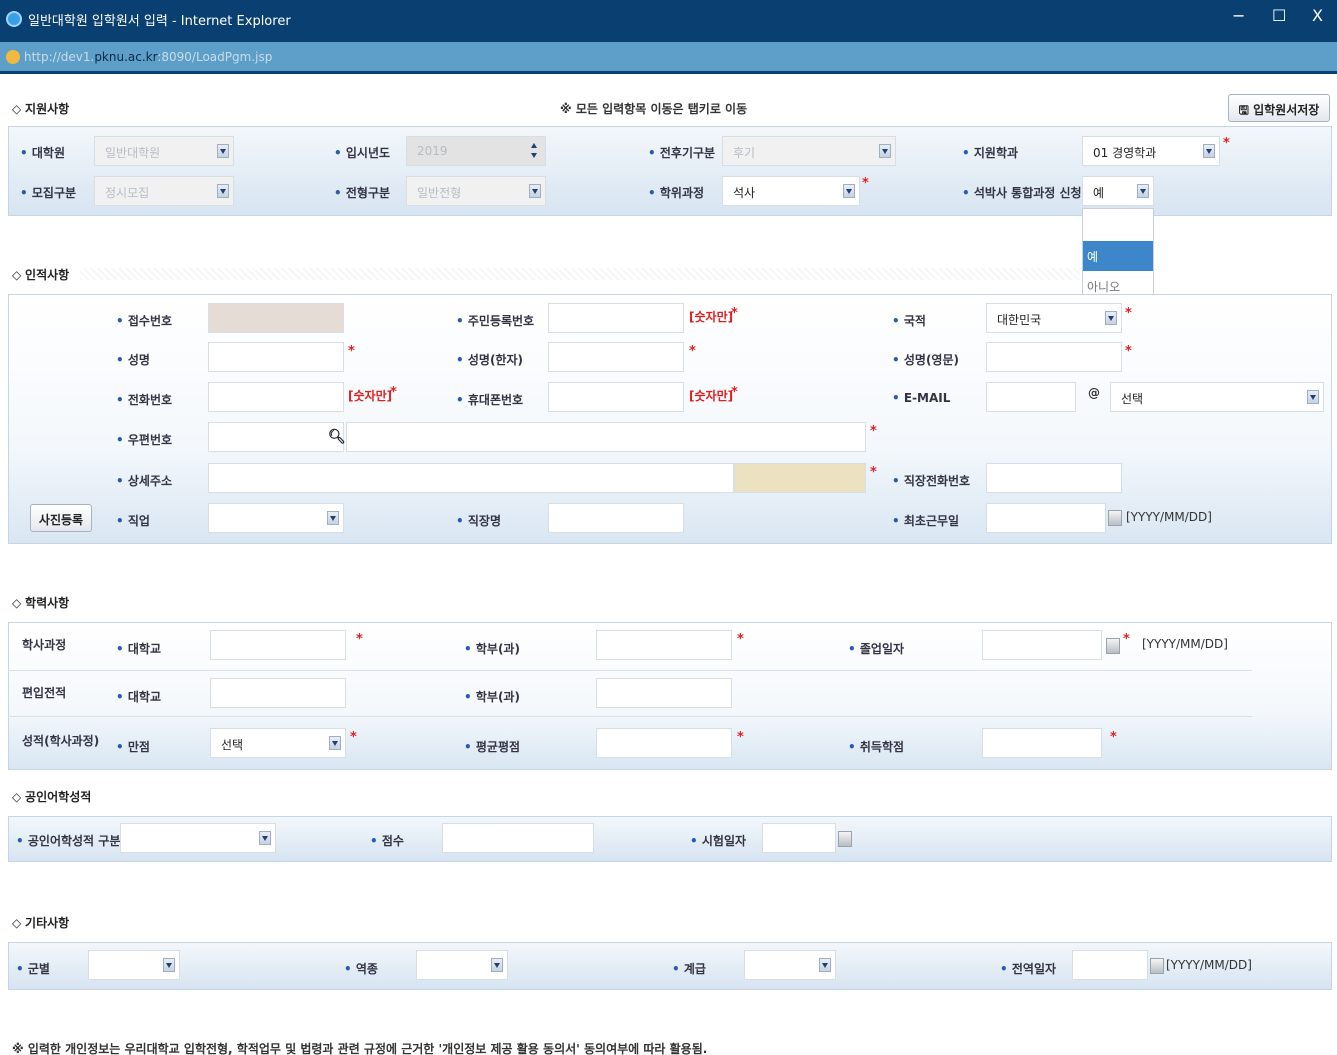 This screenshot has height=1055, width=1337. I want to click on bachelor-major-field, so click(664, 645).